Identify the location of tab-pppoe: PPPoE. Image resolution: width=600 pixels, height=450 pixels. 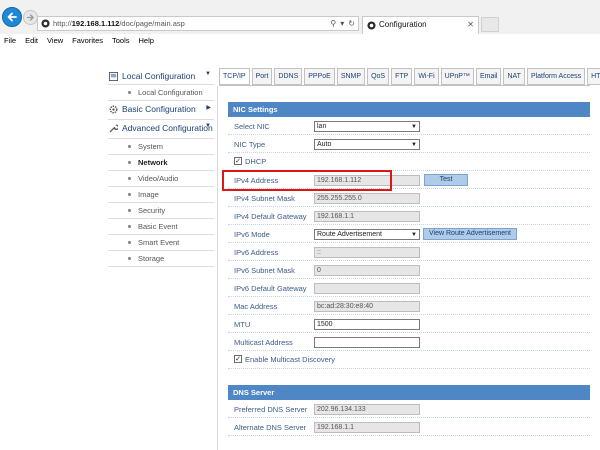
(319, 76).